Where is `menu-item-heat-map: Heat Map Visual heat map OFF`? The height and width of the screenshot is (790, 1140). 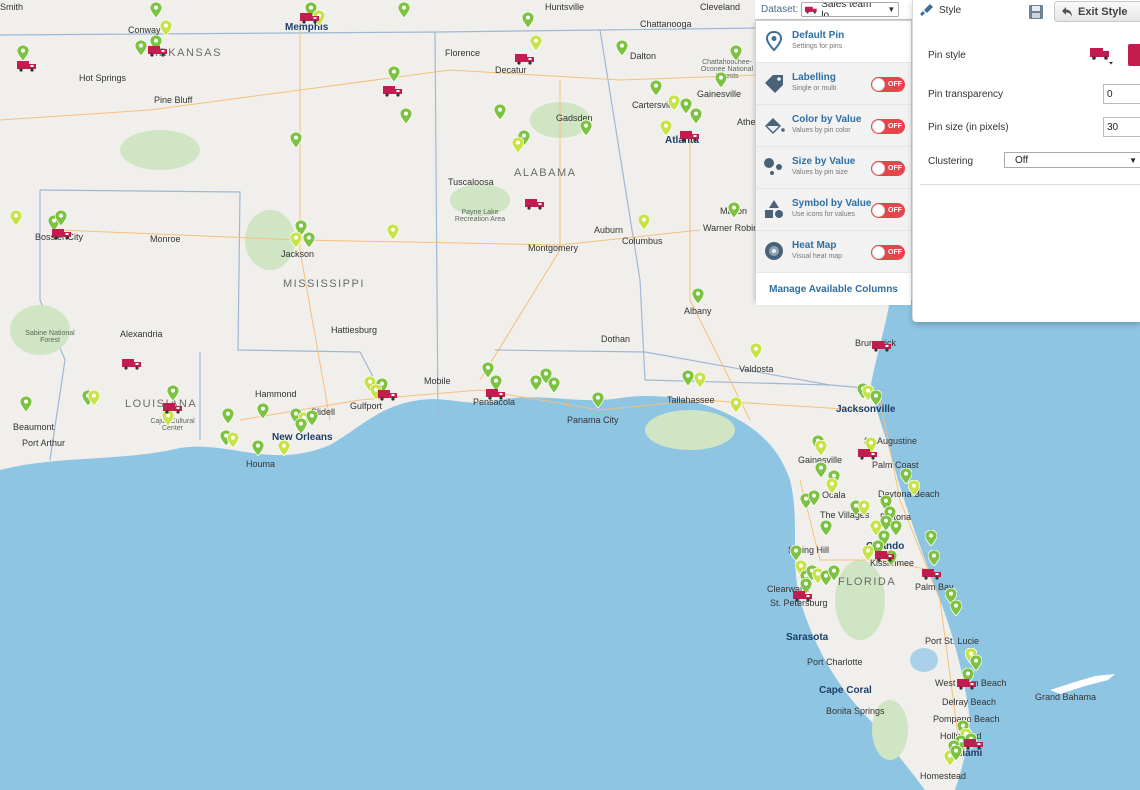
menu-item-heat-map: Heat Map Visual heat map OFF is located at coordinates (833, 252).